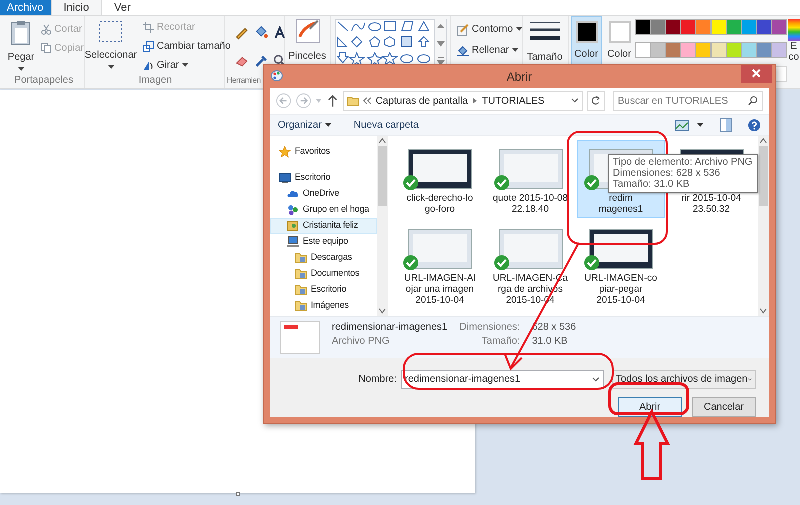  I want to click on file-name: redim, so click(621, 198).